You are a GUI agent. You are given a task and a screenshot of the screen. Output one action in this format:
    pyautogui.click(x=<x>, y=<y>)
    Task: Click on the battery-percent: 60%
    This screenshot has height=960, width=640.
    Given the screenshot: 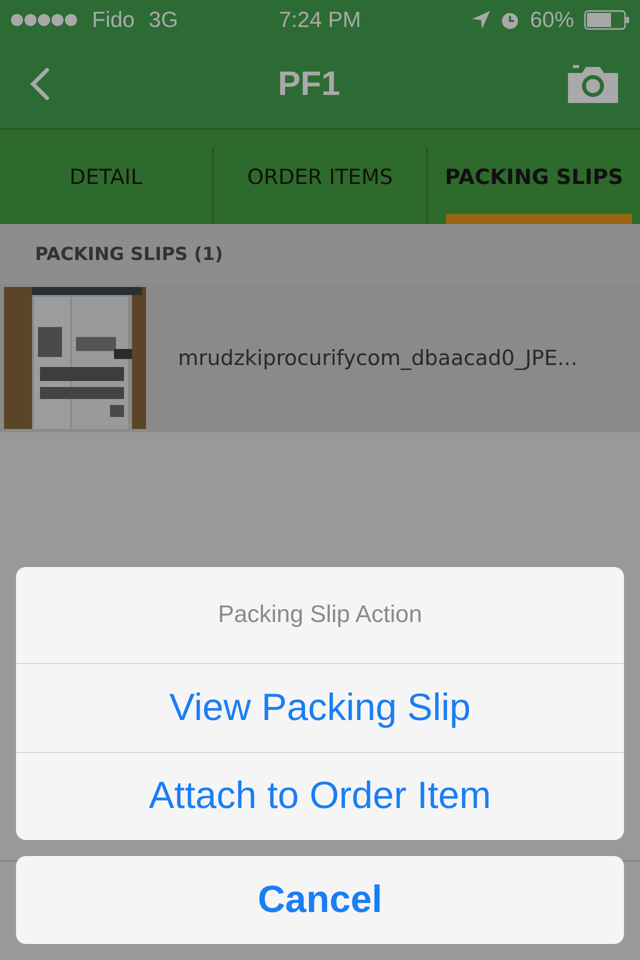 What is the action you would take?
    pyautogui.click(x=552, y=20)
    